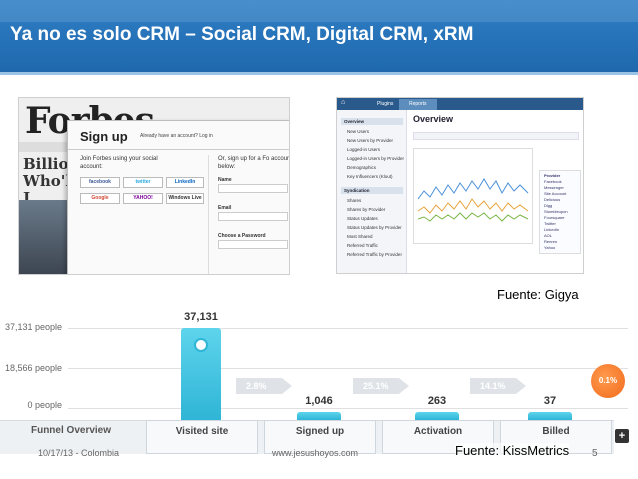 The image size is (638, 479). Describe the element at coordinates (44, 405) in the screenshot. I see `y-label-zero: 0 people` at that location.